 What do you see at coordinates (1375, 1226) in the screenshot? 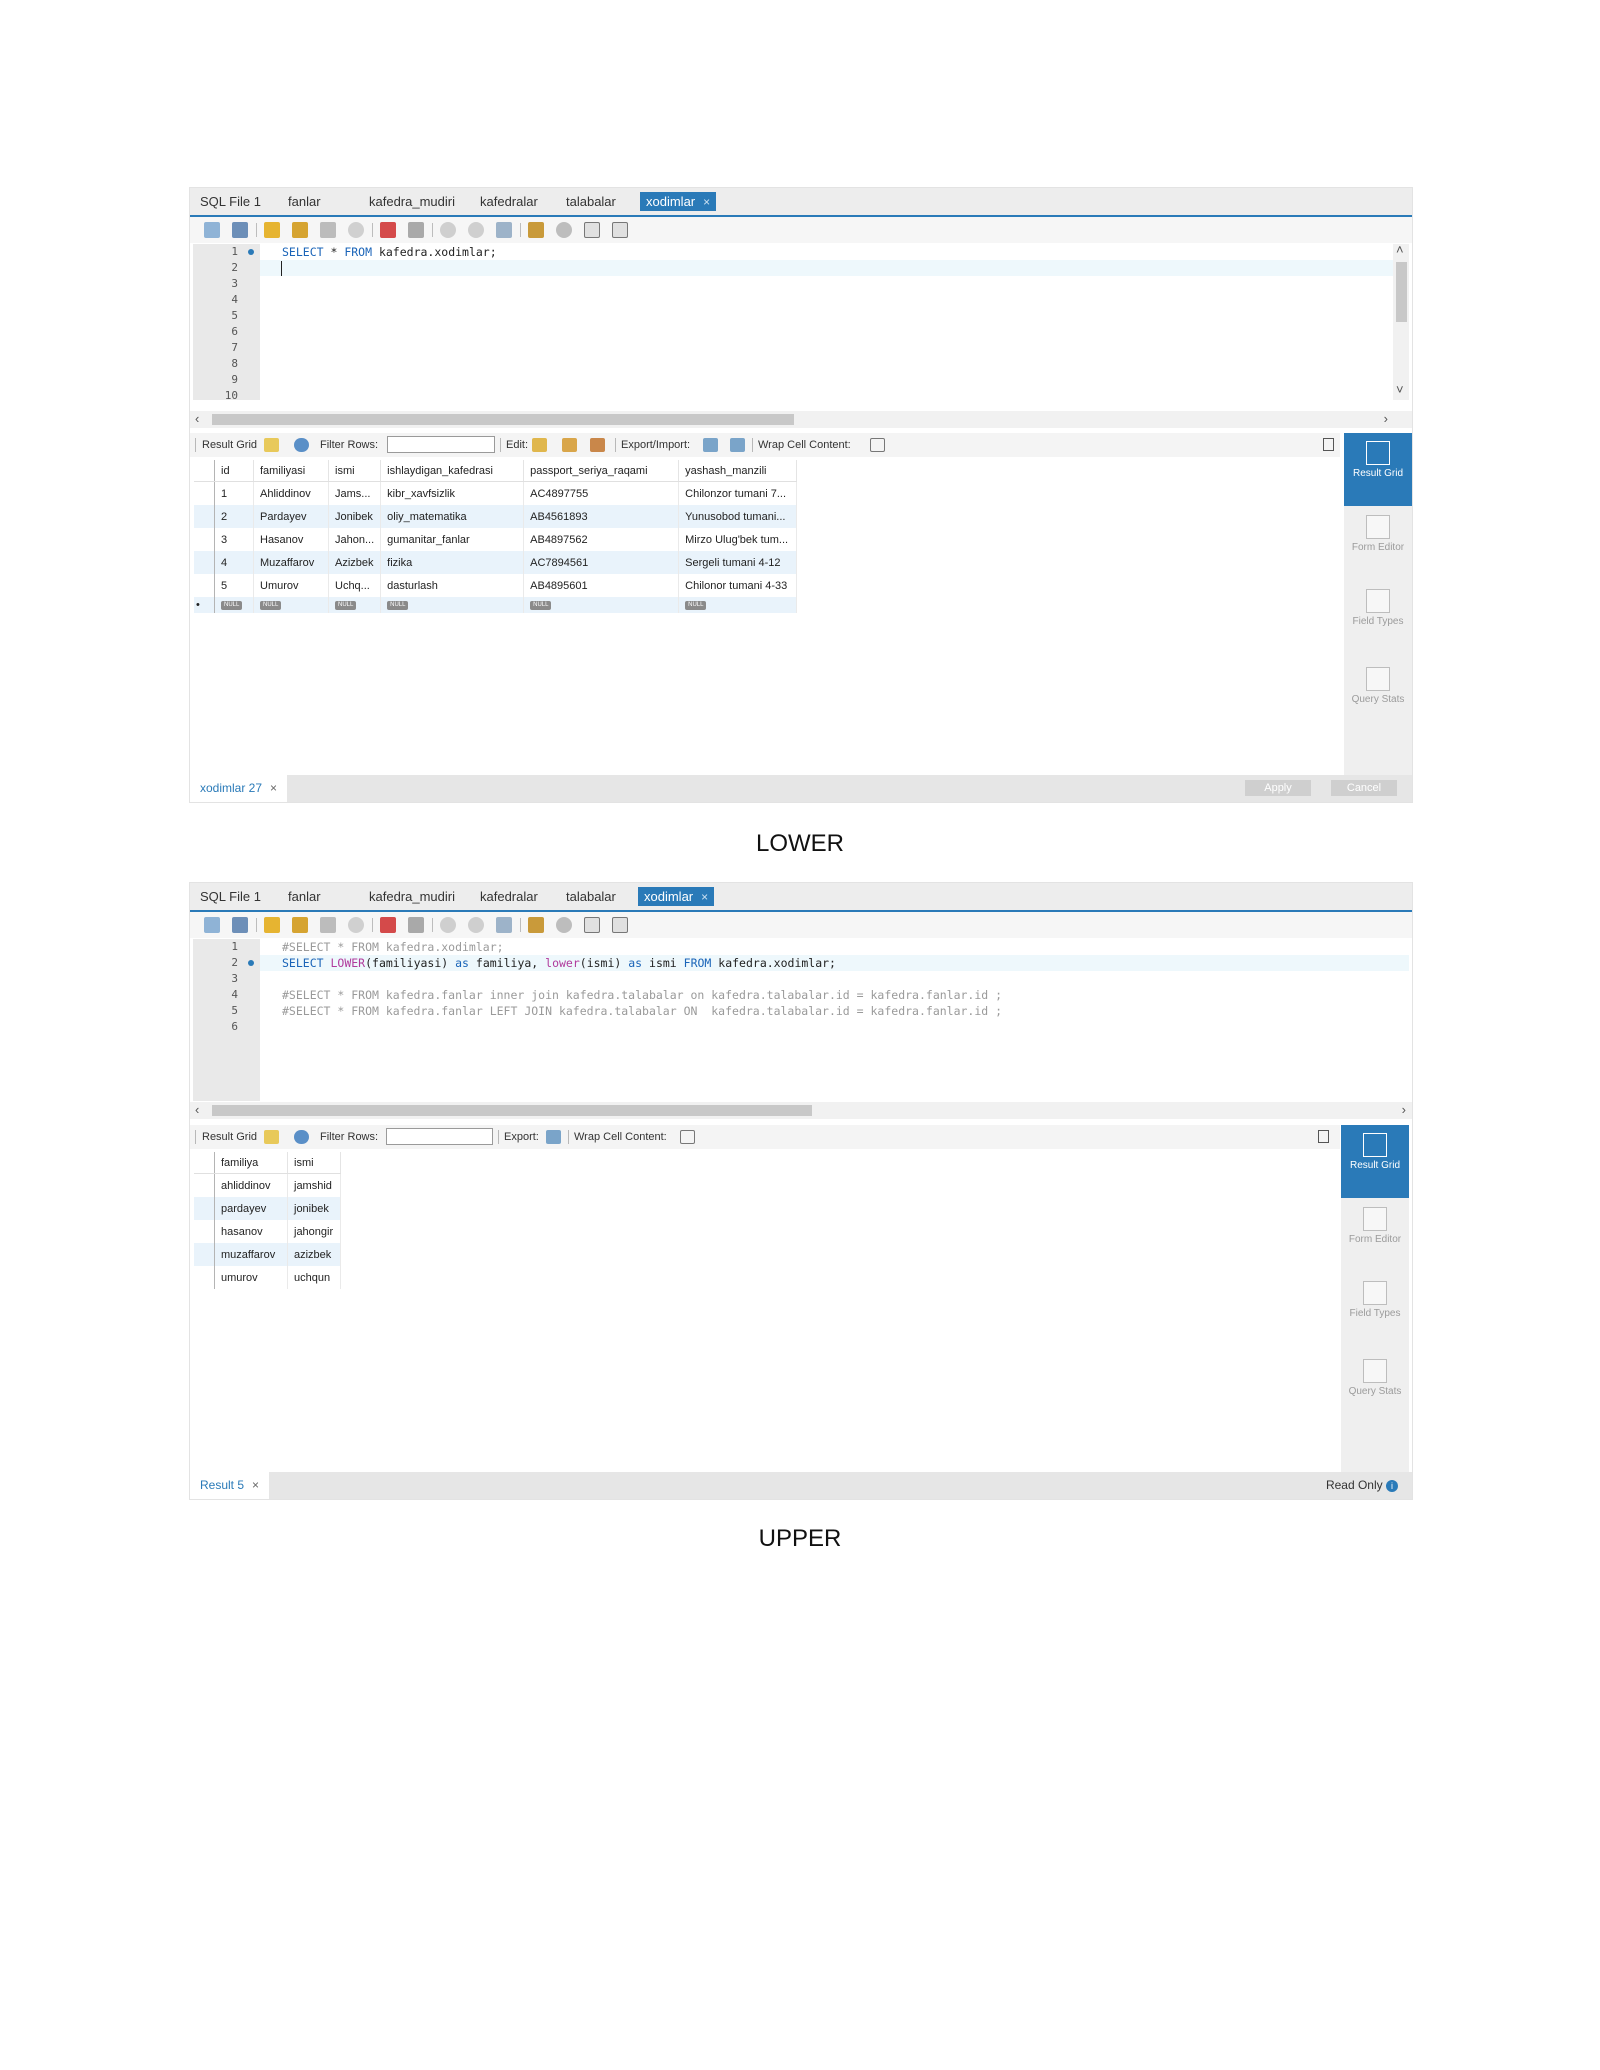
I see `side-form-editor: Form Editor` at bounding box center [1375, 1226].